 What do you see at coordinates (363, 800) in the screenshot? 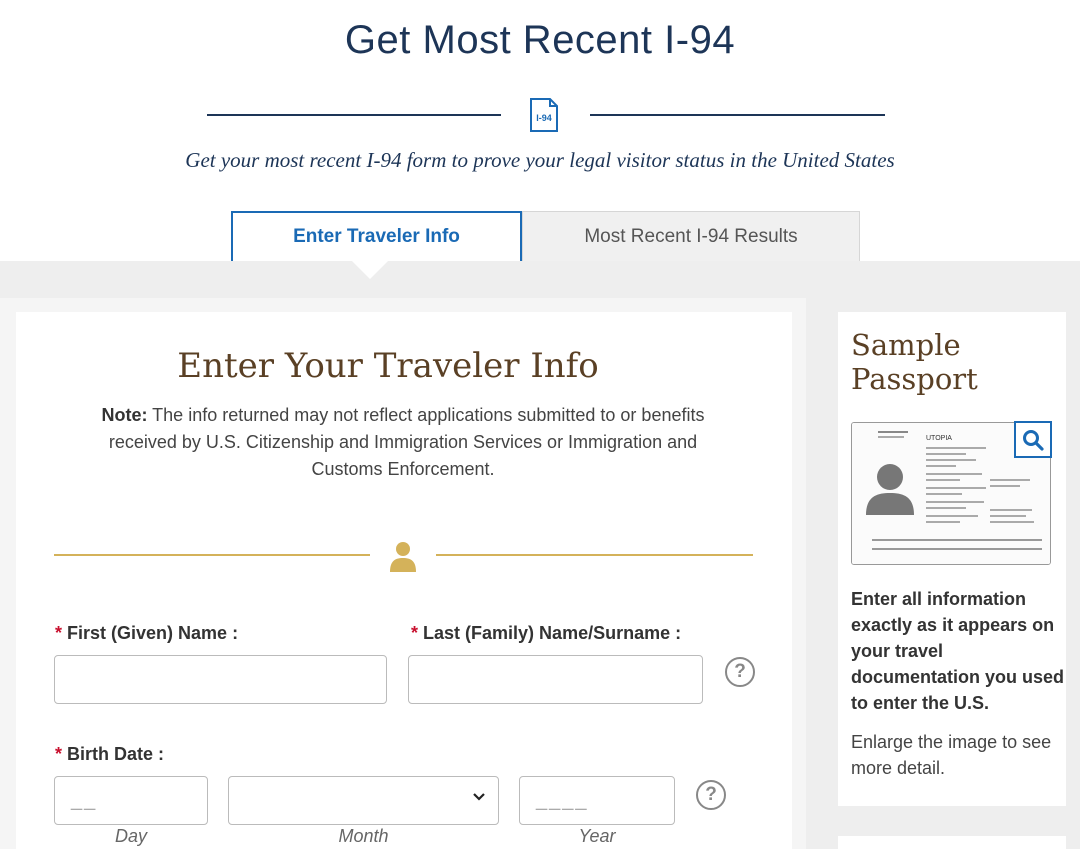
I see `birth-month-select` at bounding box center [363, 800].